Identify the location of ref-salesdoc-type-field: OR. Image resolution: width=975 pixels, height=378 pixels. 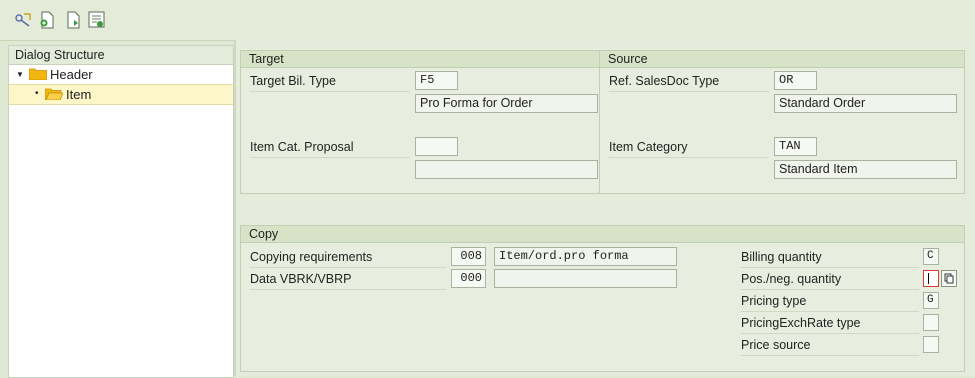
(795, 80).